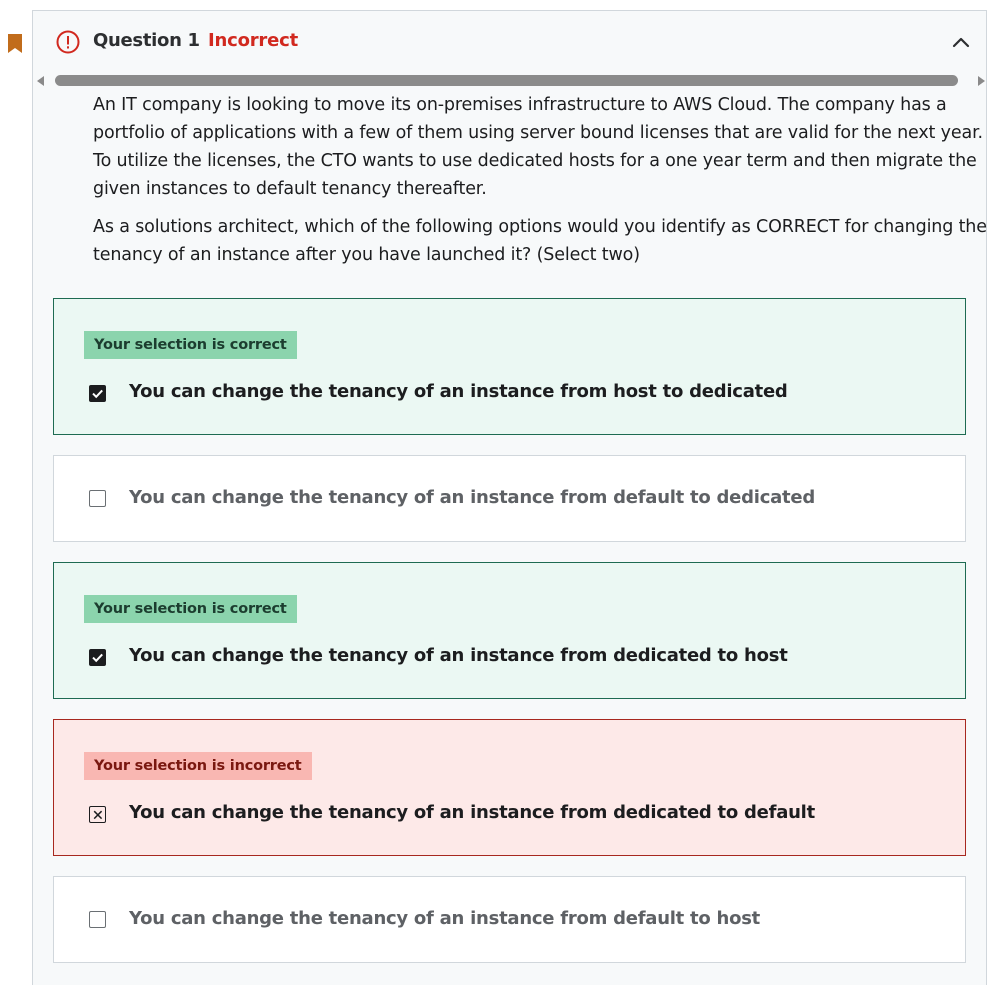  I want to click on scroll-left-arrow-icon, so click(40, 81).